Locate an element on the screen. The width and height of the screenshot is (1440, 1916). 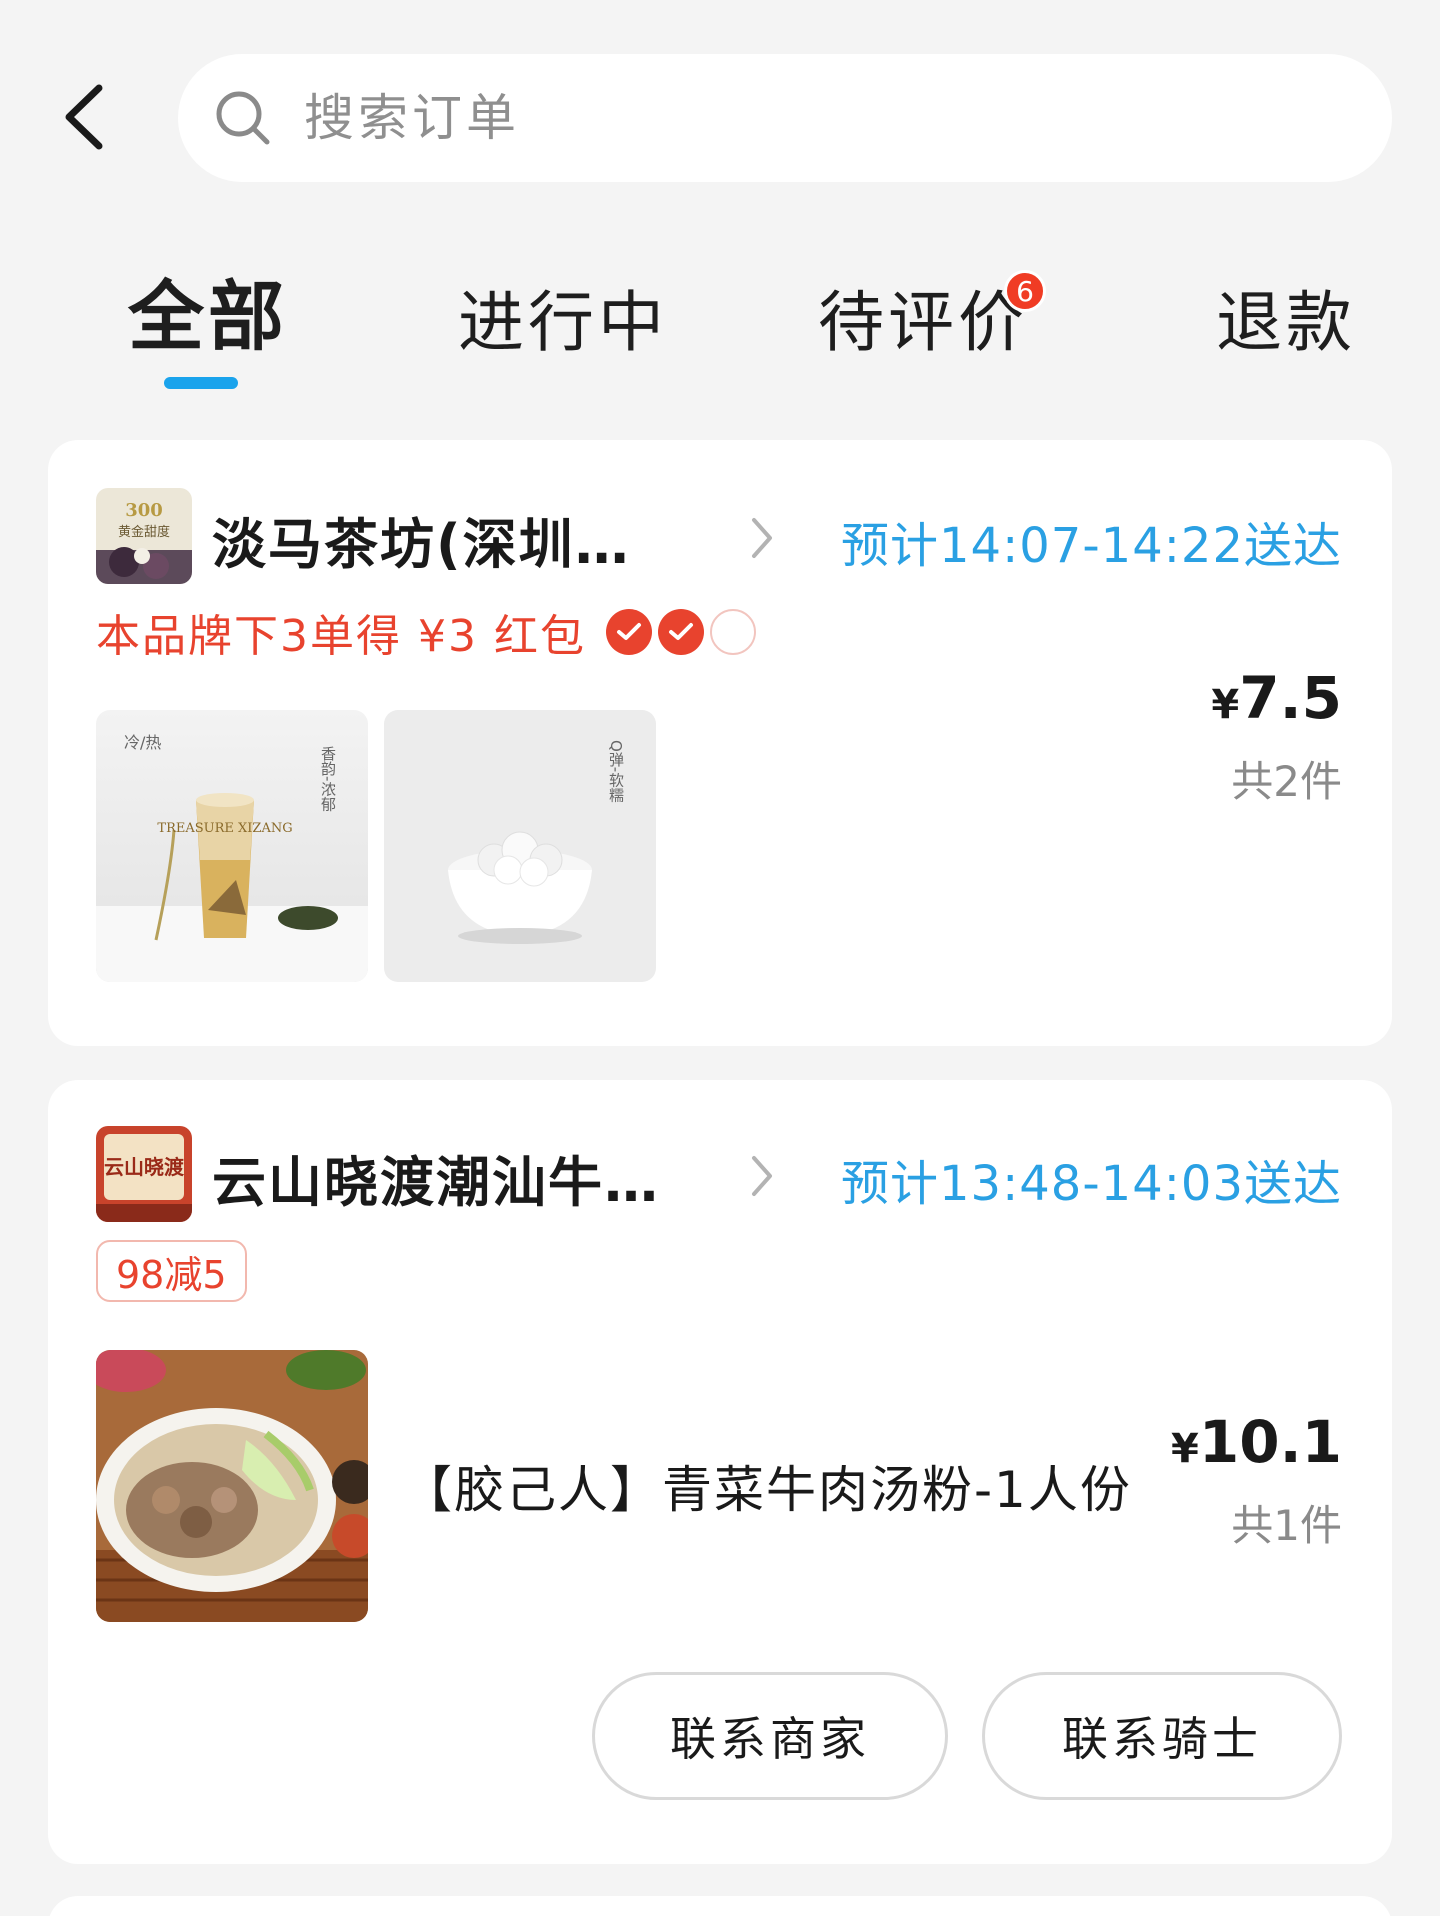
price-value: 7.5 is located at coordinates (1290, 698).